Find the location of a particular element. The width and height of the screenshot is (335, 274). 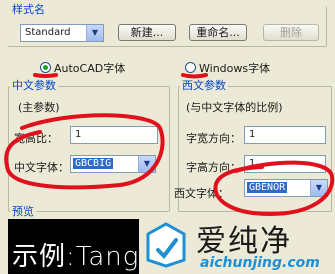

style-name-title: 样式名 is located at coordinates (28, 9).